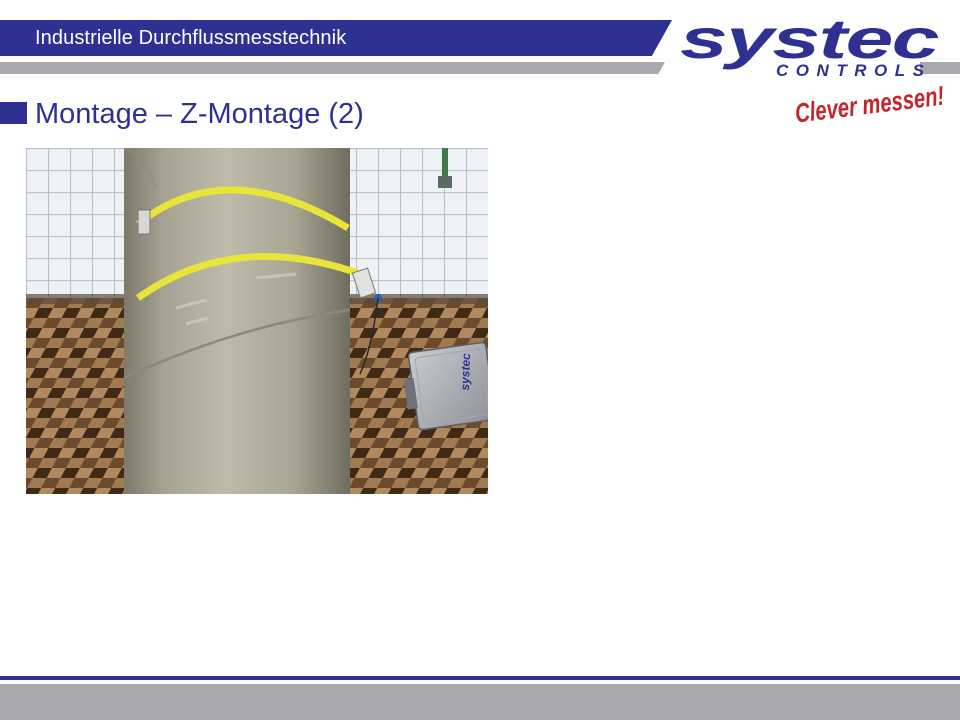  I want to click on title-bullet, so click(13, 113).